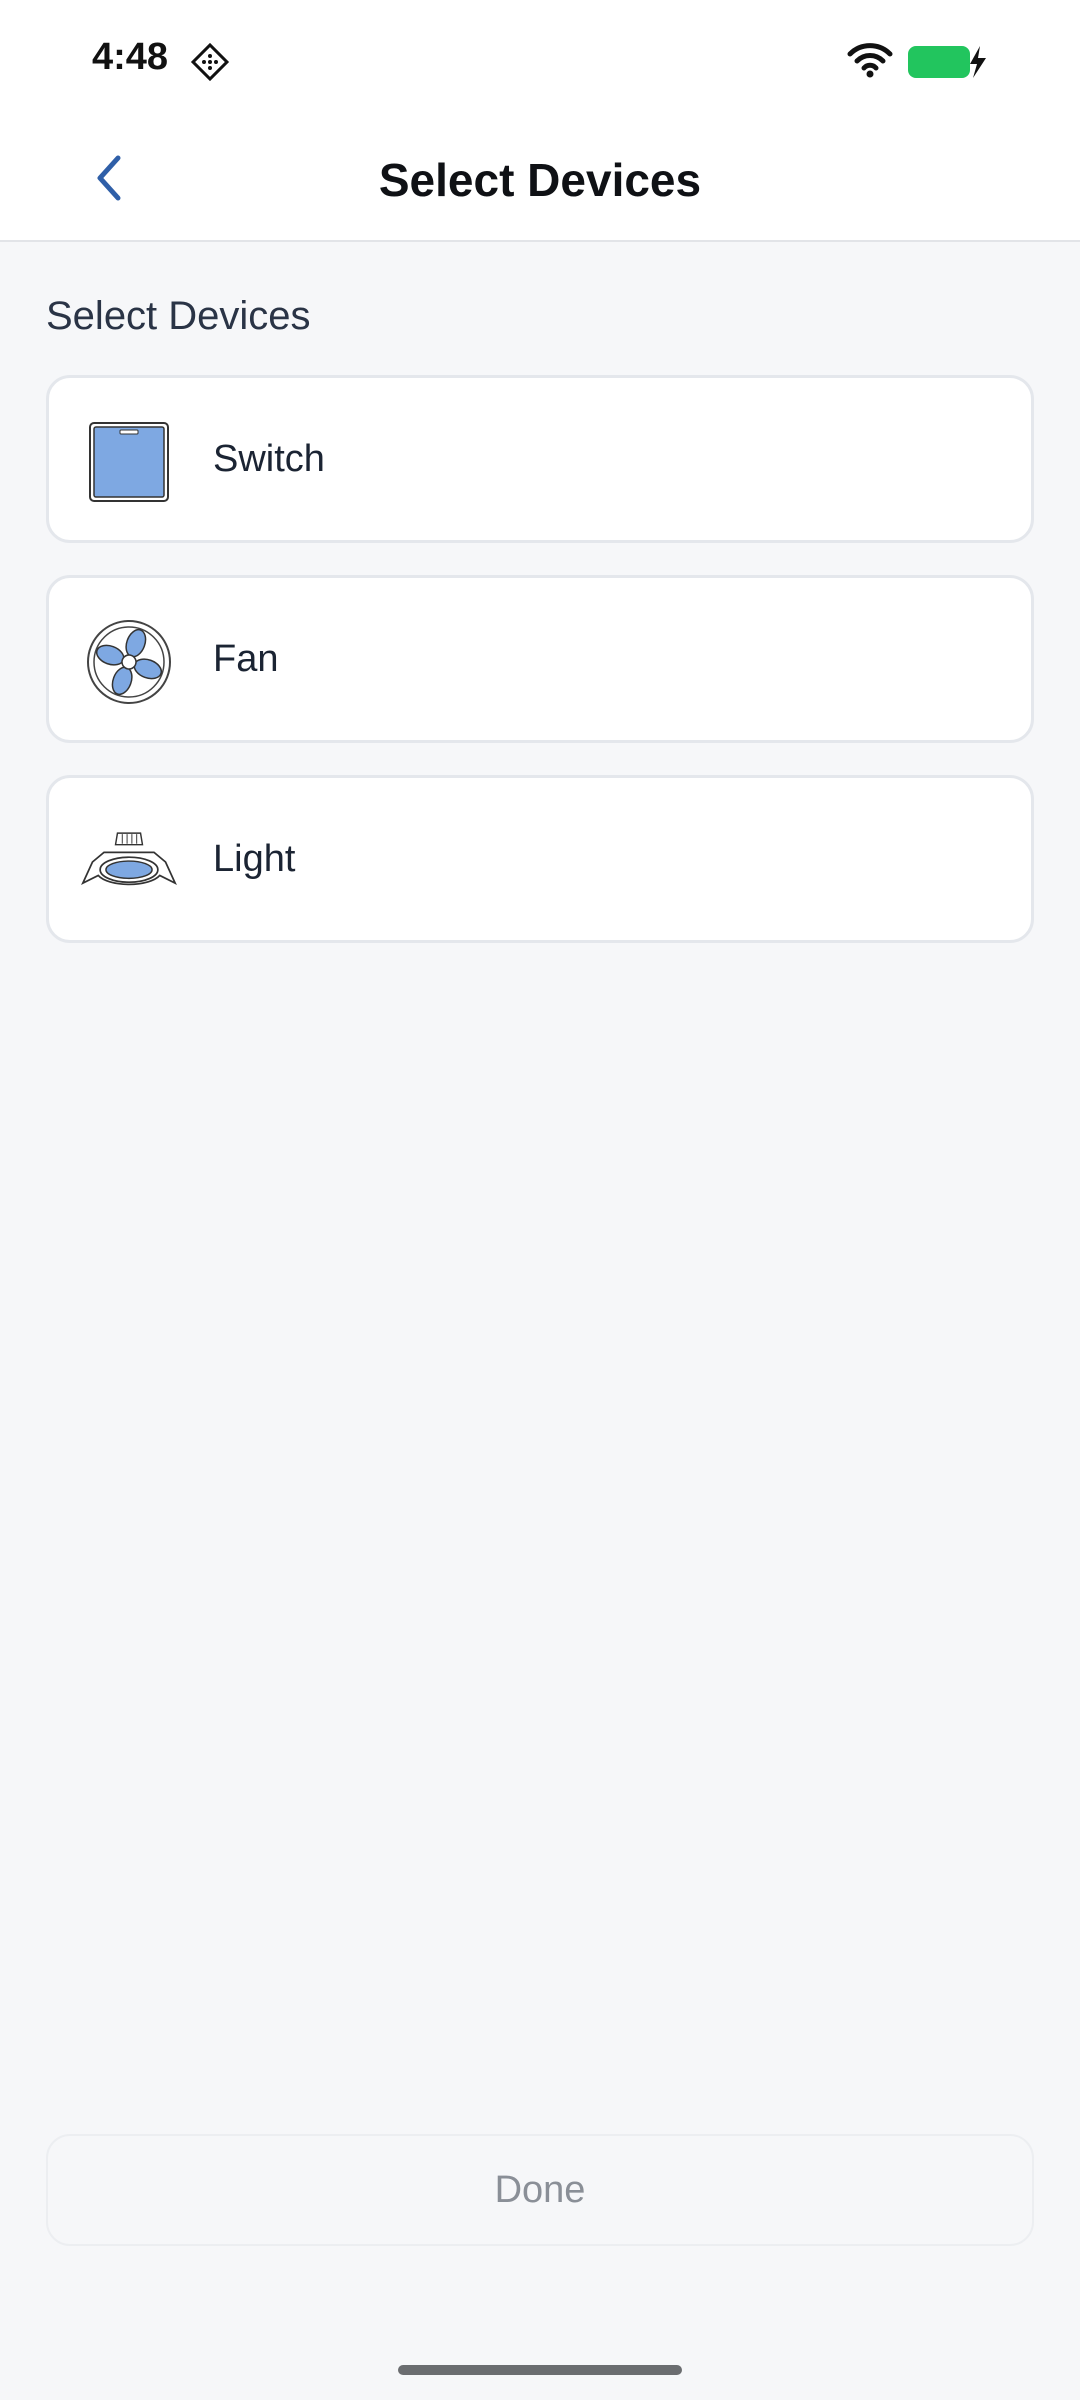 The width and height of the screenshot is (1080, 2400). I want to click on battery-charging-icon, so click(948, 62).